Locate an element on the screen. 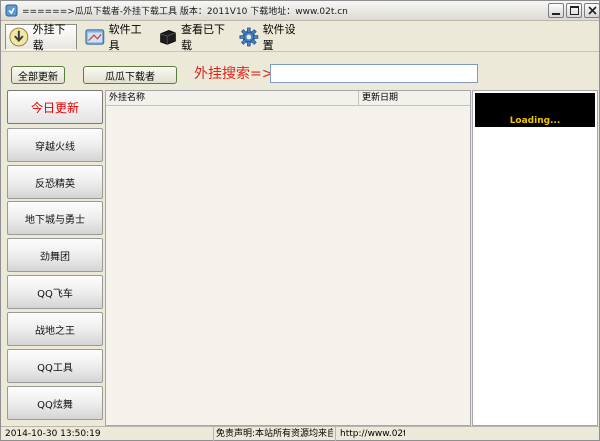  app-icon is located at coordinates (11, 10).